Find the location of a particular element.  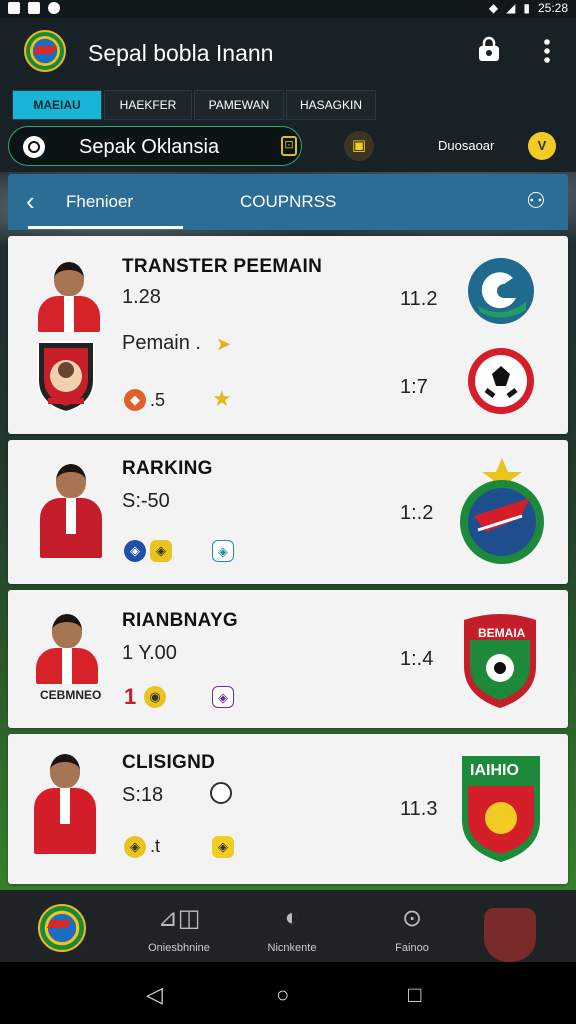

player-name-label: CEBMNEO is located at coordinates (71, 695).